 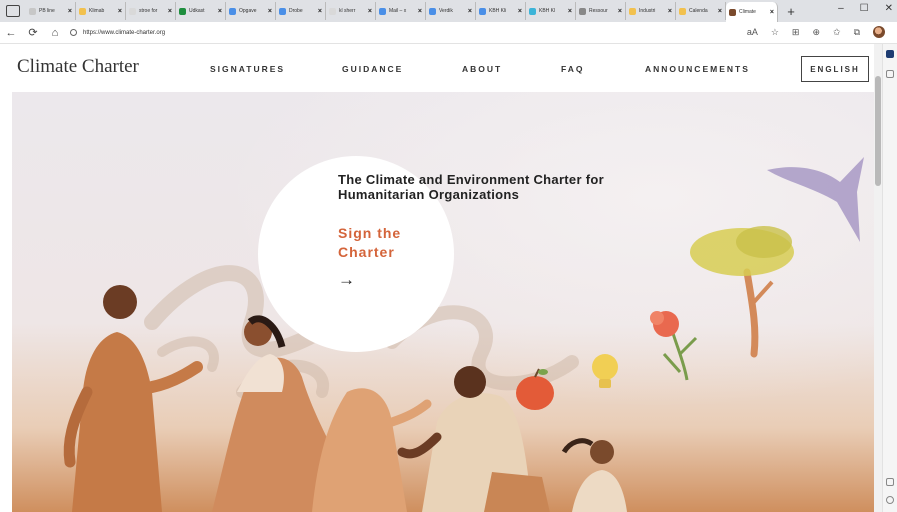 I want to click on browser-tab: Ressour ×, so click(x=601, y=11).